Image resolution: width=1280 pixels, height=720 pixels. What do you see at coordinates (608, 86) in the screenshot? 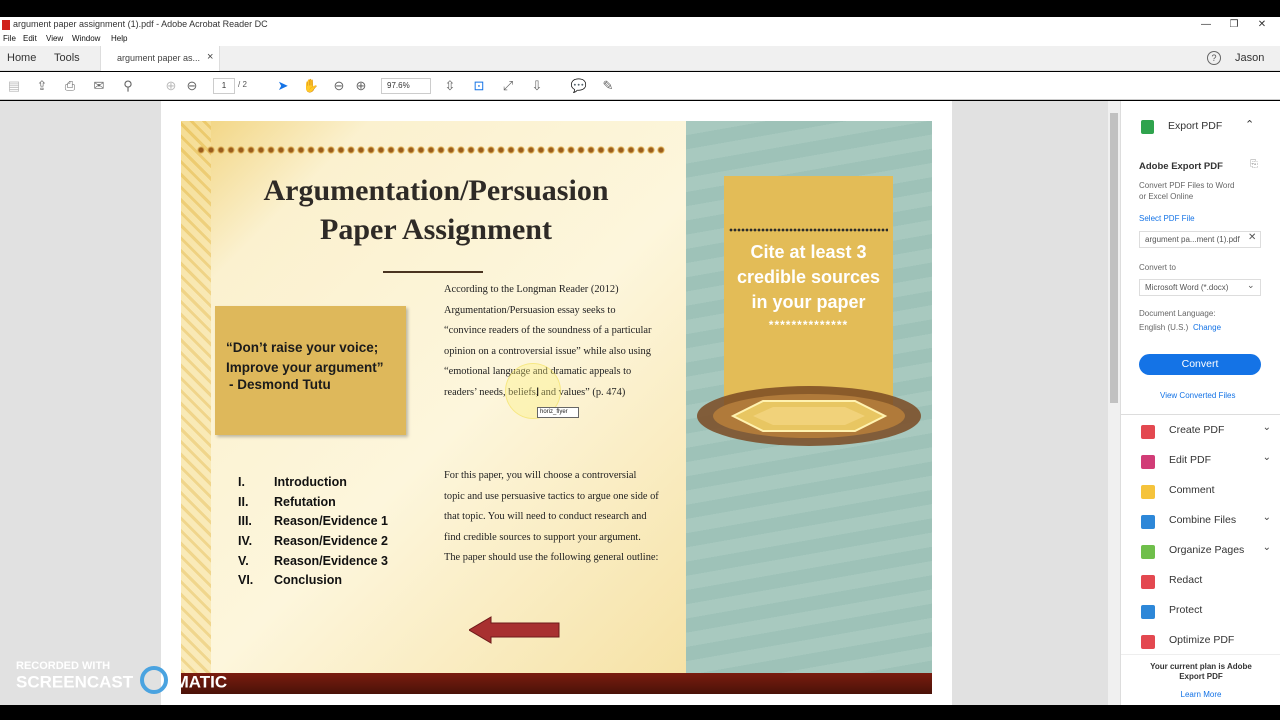
I see `sign-tool-icon: ✎` at bounding box center [608, 86].